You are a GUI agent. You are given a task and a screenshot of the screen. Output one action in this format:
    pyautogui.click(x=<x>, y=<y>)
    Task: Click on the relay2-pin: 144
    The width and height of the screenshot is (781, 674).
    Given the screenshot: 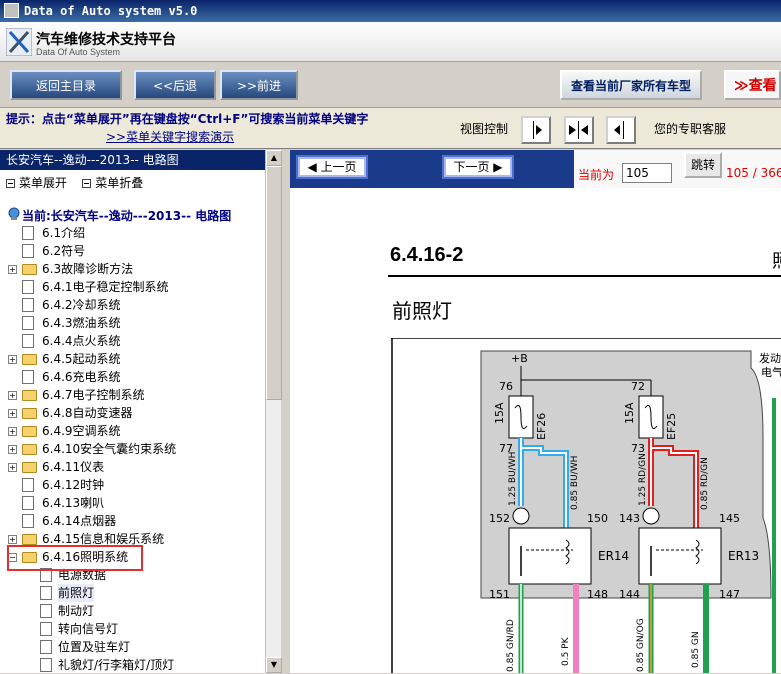 What is the action you would take?
    pyautogui.click(x=629, y=594)
    